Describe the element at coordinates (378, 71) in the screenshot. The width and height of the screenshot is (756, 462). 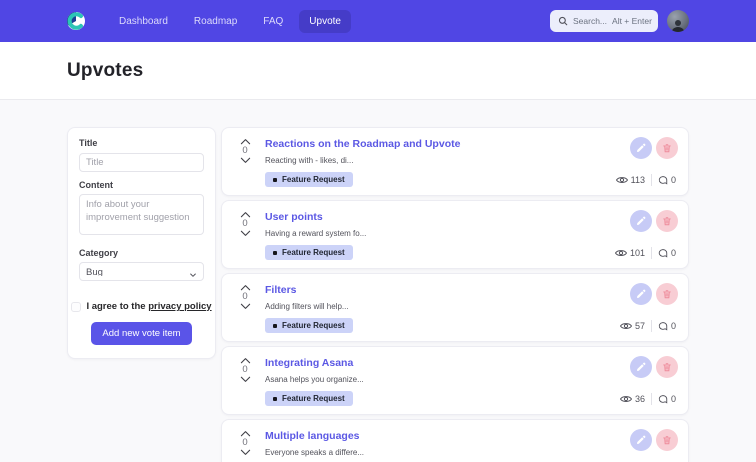
I see `page-header: Upvotes` at that location.